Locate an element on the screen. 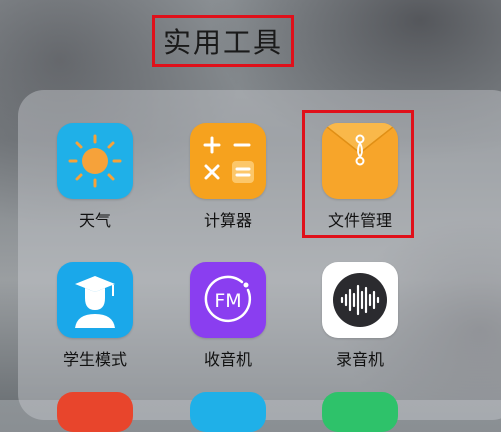  app-calculator: 计算器 is located at coordinates (228, 177).